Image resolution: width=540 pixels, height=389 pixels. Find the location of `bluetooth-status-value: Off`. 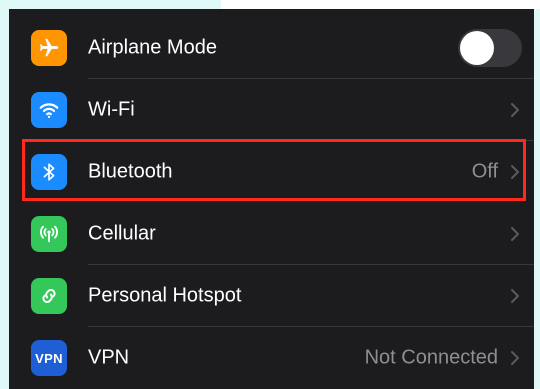

bluetooth-status-value: Off is located at coordinates (484, 171).